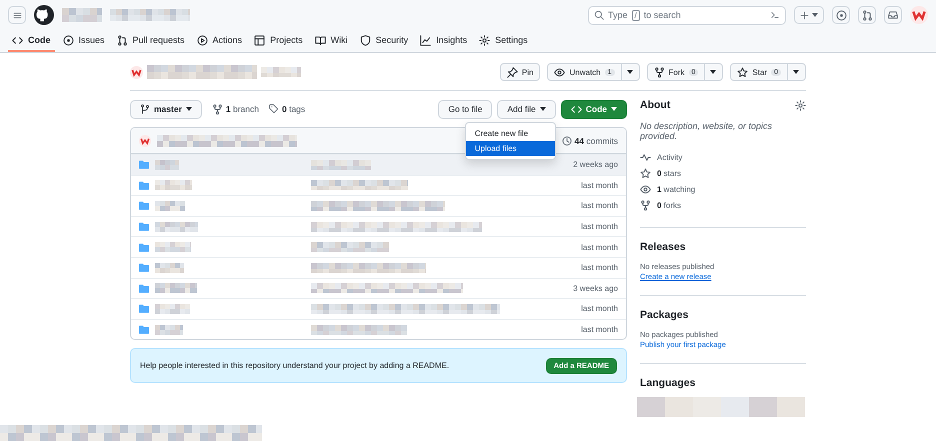  I want to click on repo-tab: Wiki, so click(331, 41).